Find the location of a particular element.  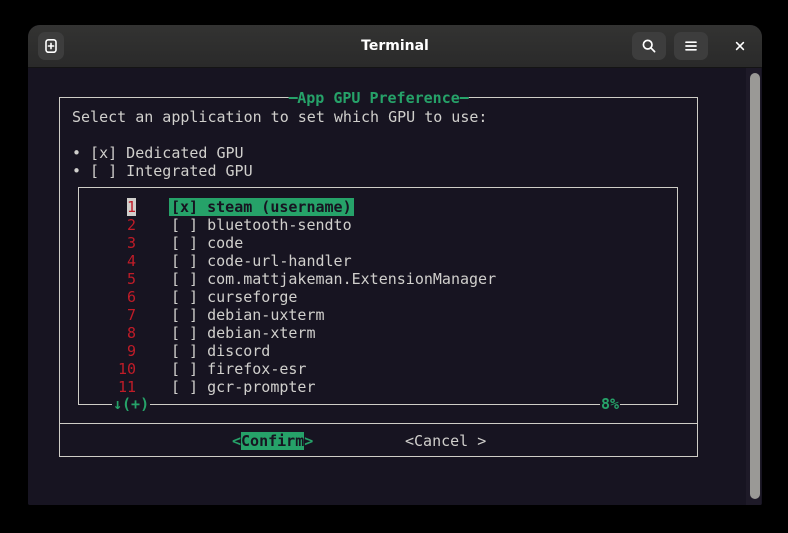

list-item: 6 [ ] curseforge is located at coordinates (378, 297).